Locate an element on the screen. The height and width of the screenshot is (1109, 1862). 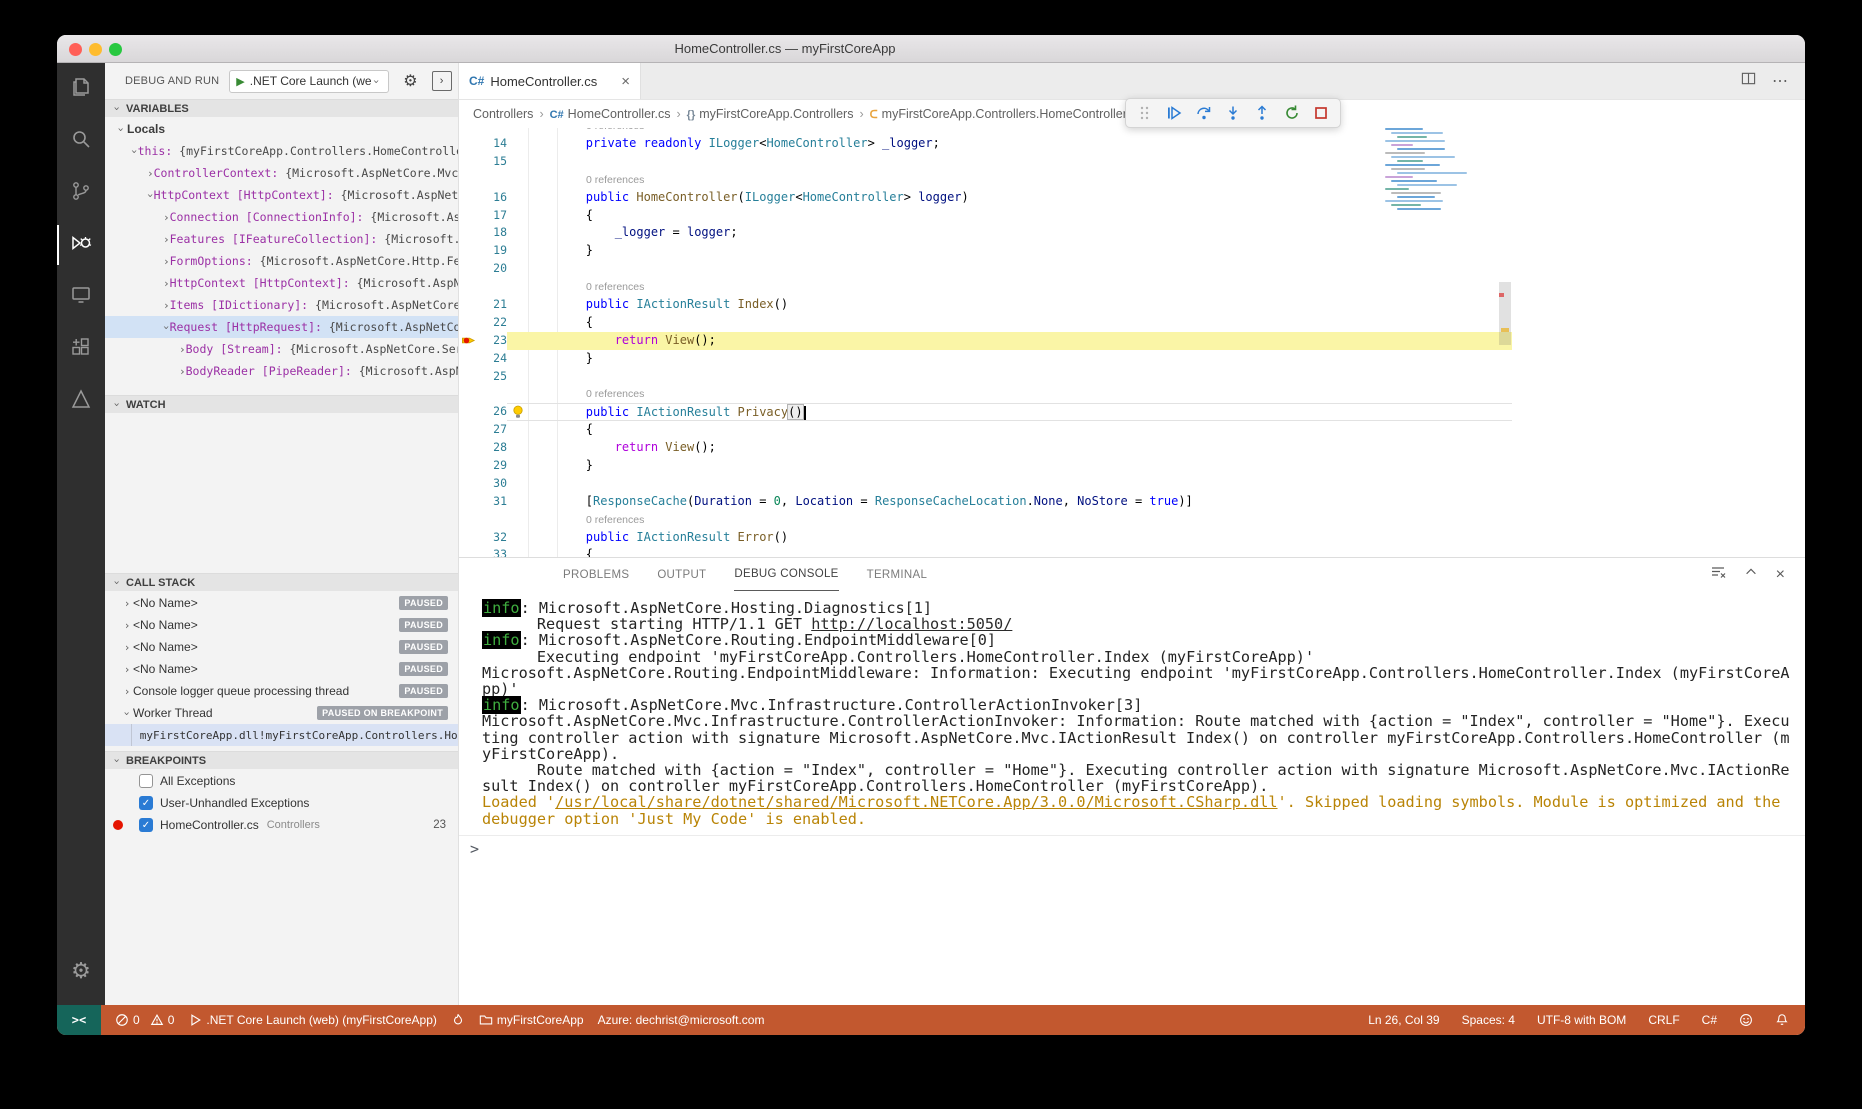
clear-console-icon is located at coordinates (1718, 574).